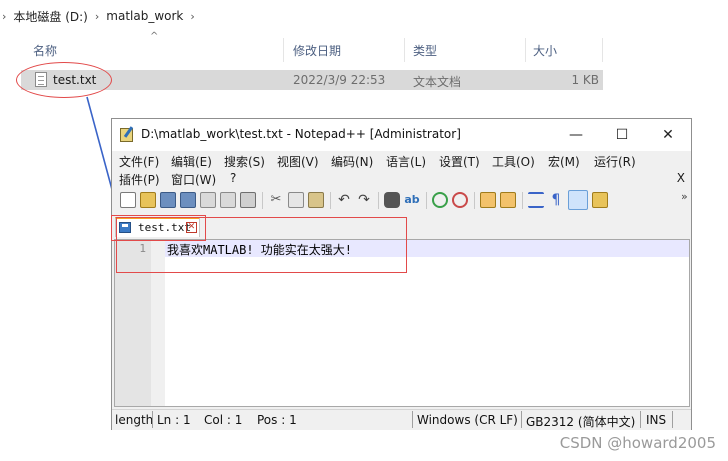 Image resolution: width=728 pixels, height=461 pixels. Describe the element at coordinates (276, 200) in the screenshot. I see `cut-icon: ✂` at that location.